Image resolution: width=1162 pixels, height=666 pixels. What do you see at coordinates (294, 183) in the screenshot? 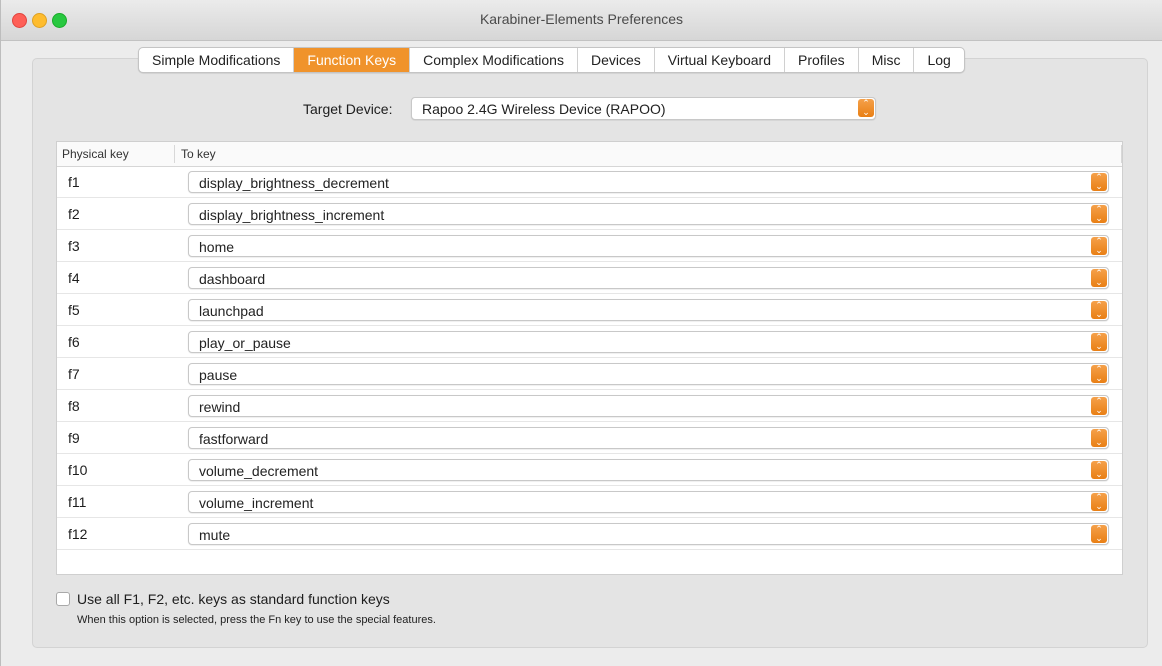
I see `to-key-value: display_brightness_decrement` at bounding box center [294, 183].